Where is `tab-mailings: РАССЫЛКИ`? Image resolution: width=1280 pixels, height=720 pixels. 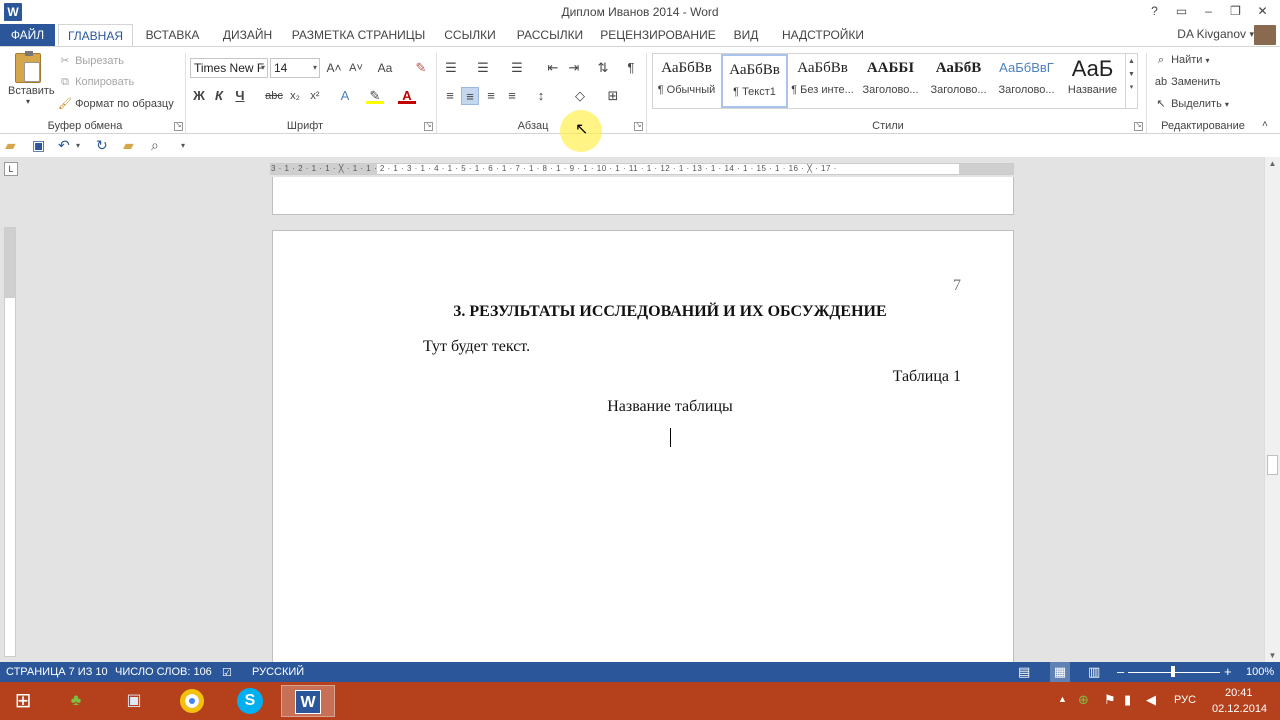
tab-mailings: РАССЫЛКИ is located at coordinates (550, 35).